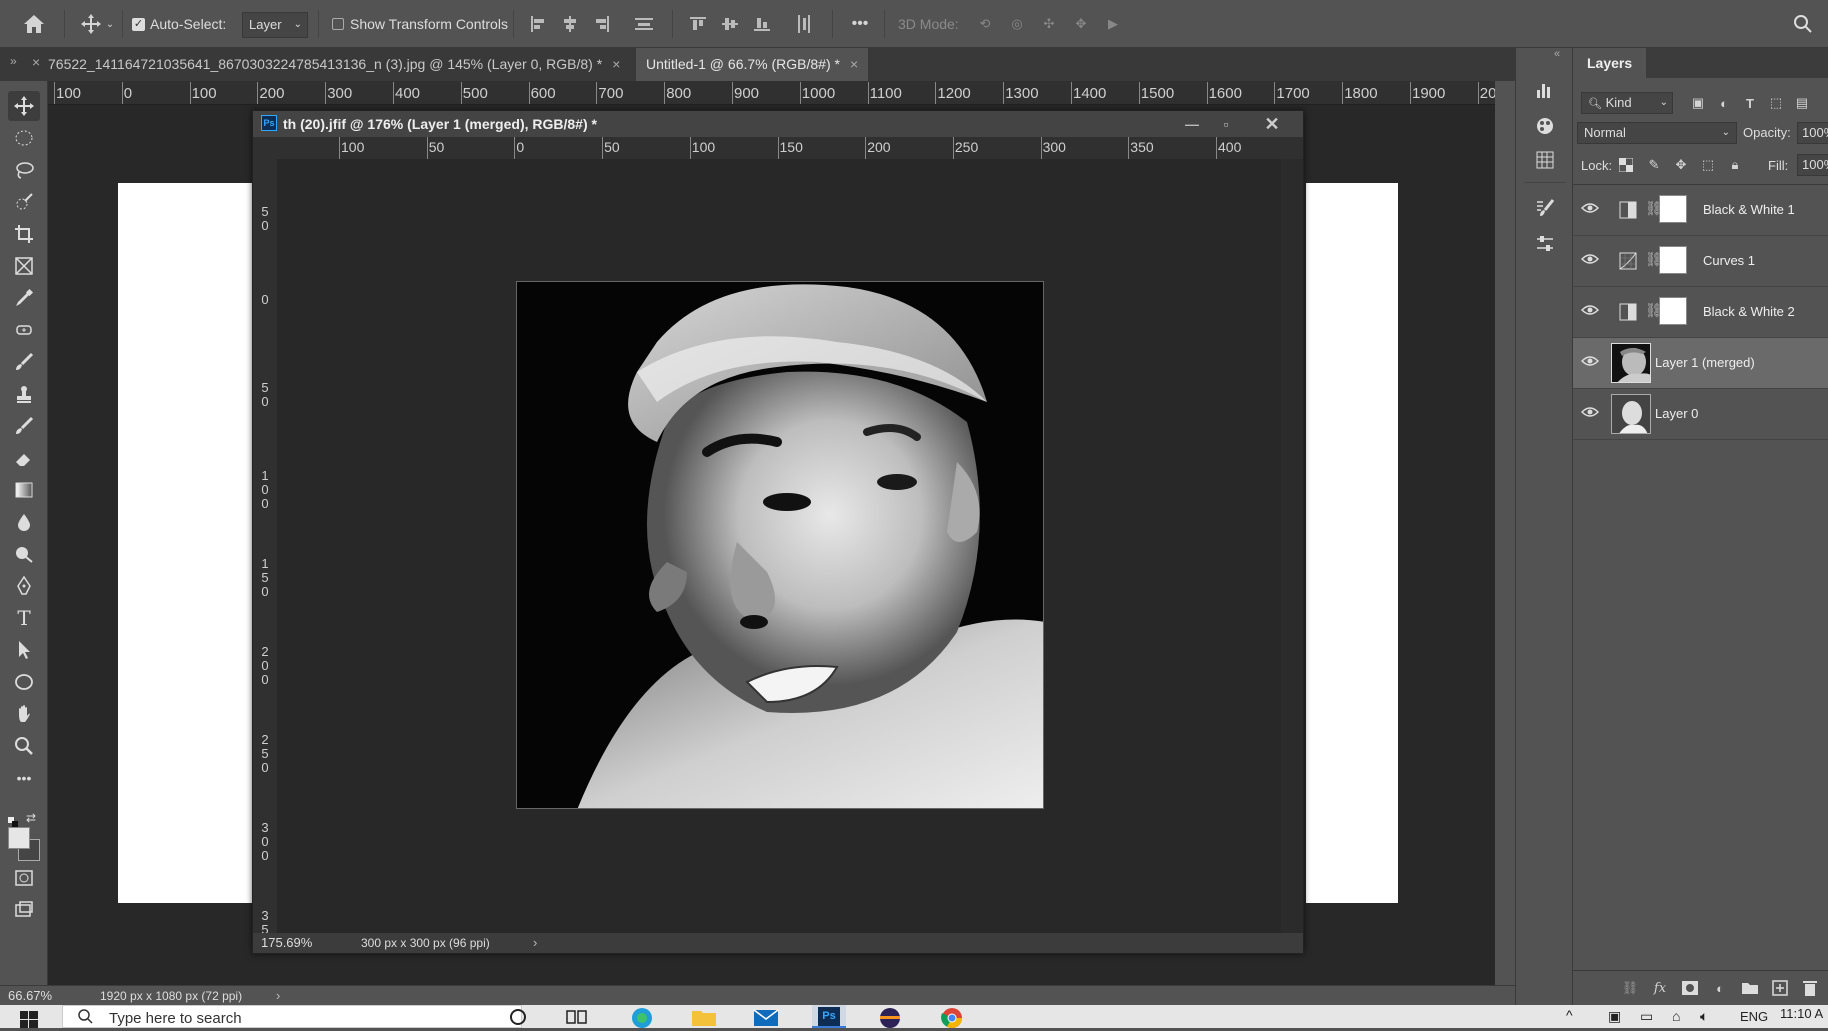  What do you see at coordinates (1654, 165) in the screenshot?
I see `lock-pixels-icon: ✎` at bounding box center [1654, 165].